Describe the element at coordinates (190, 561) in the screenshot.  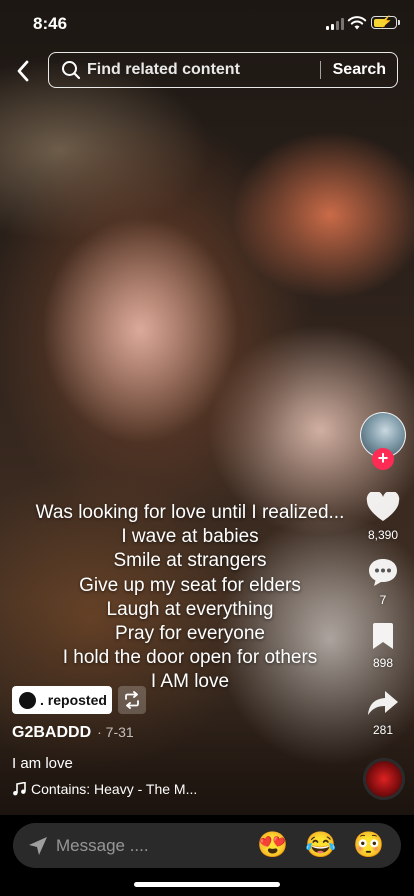
I see `caption-line: Smile at strangers` at that location.